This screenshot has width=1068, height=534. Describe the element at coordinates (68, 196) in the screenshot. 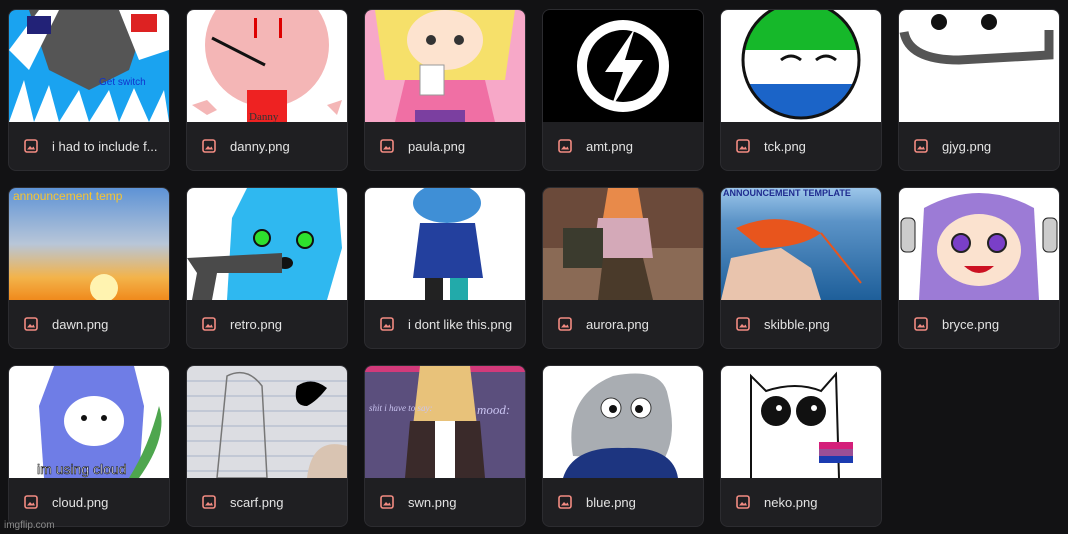

I see `thumb-text-dawn: announcement temp` at that location.